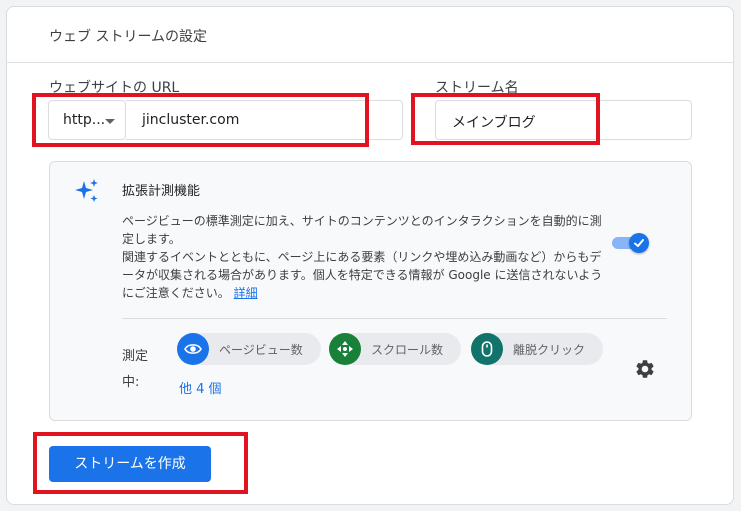  What do you see at coordinates (110, 121) in the screenshot?
I see `chevron-down-icon` at bounding box center [110, 121].